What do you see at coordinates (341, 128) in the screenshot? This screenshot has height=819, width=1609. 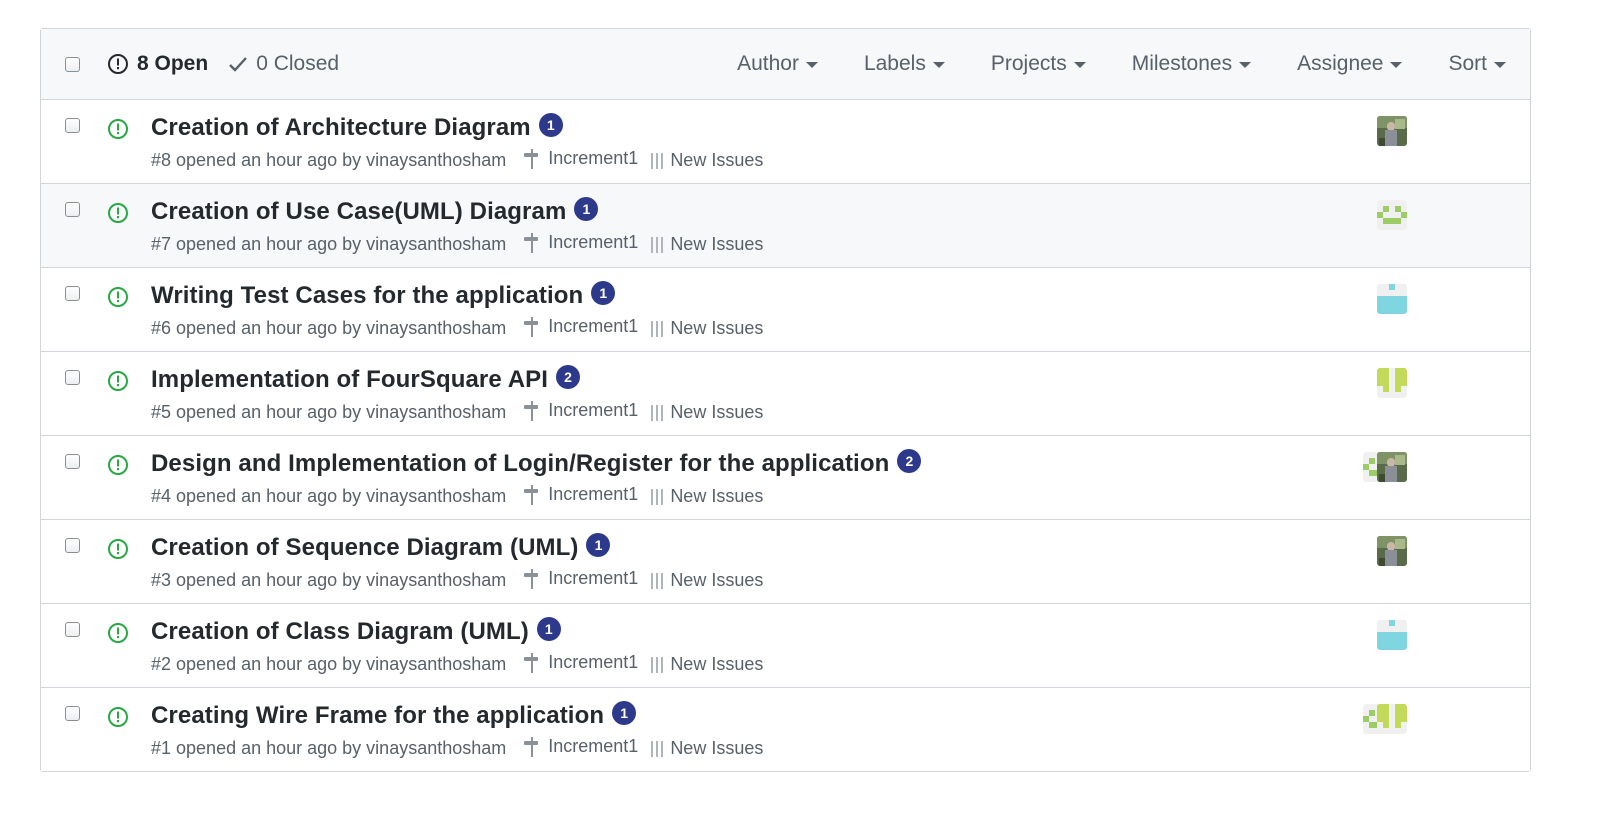 I see `issue-title-link: Creation of Architecture Diagram` at bounding box center [341, 128].